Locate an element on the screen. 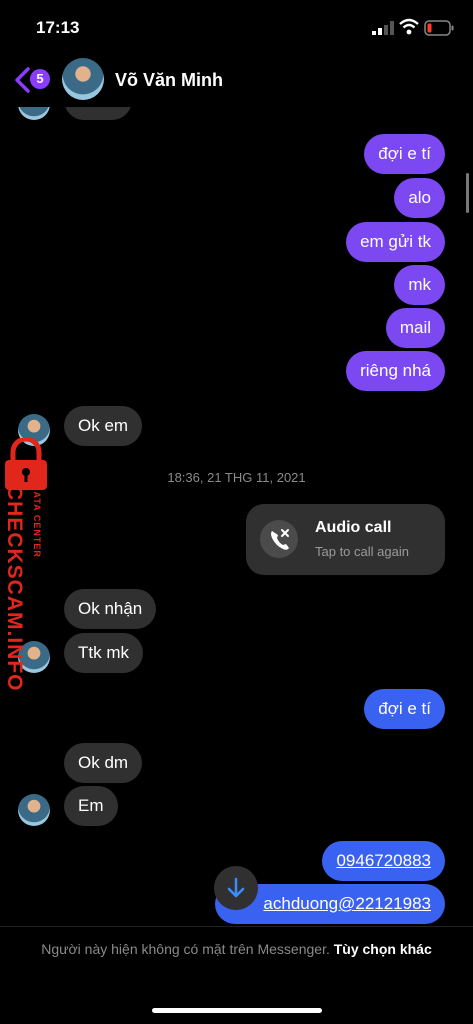 Image resolution: width=473 pixels, height=1024 pixels. message-in: Ok dm is located at coordinates (103, 763).